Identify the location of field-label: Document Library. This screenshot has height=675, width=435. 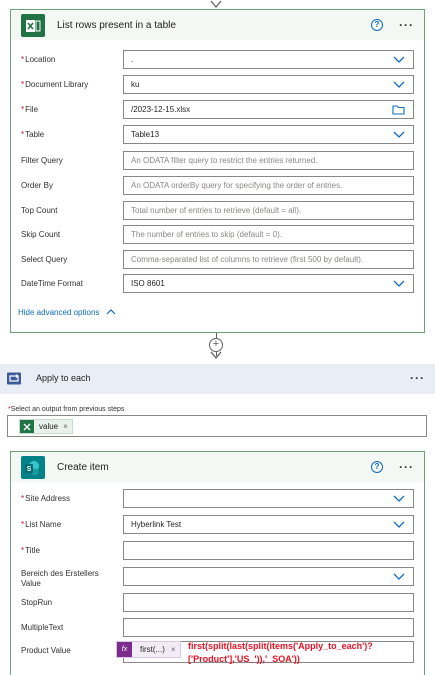
(57, 84).